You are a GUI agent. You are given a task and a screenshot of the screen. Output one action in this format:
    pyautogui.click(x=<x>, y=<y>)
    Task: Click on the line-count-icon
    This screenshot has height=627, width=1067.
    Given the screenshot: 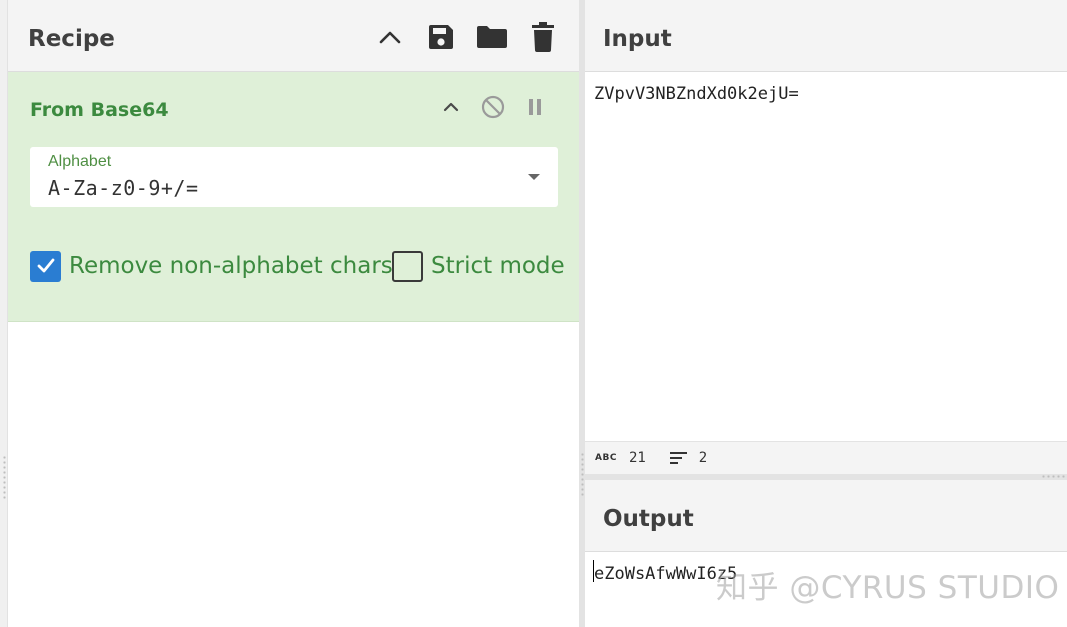 What is the action you would take?
    pyautogui.click(x=678, y=458)
    